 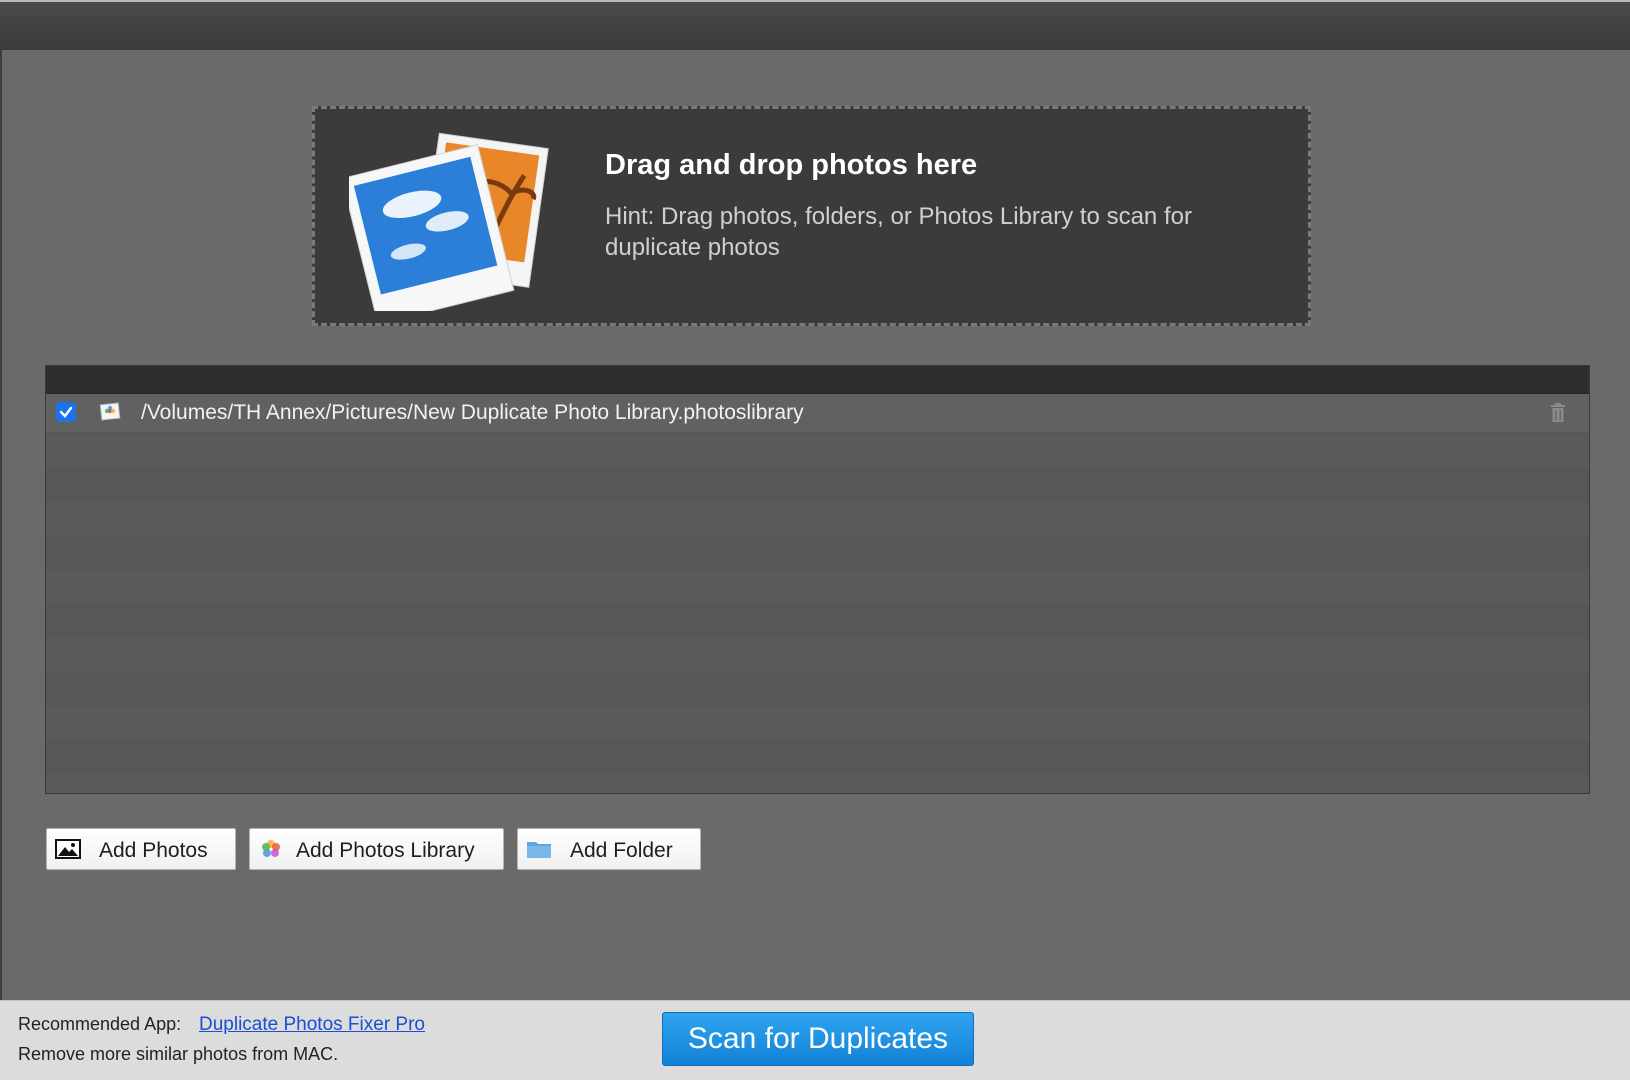 I want to click on include-checkbox, so click(x=66, y=412).